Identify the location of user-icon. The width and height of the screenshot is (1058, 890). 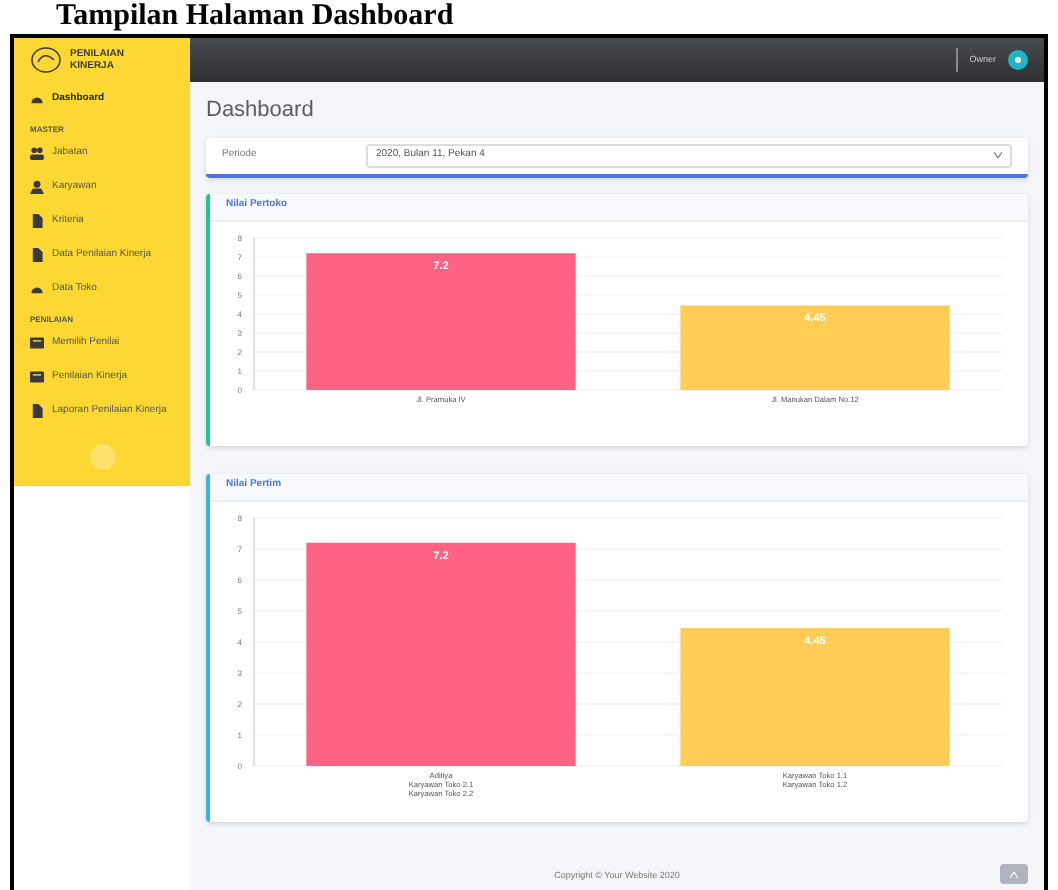
(37, 187).